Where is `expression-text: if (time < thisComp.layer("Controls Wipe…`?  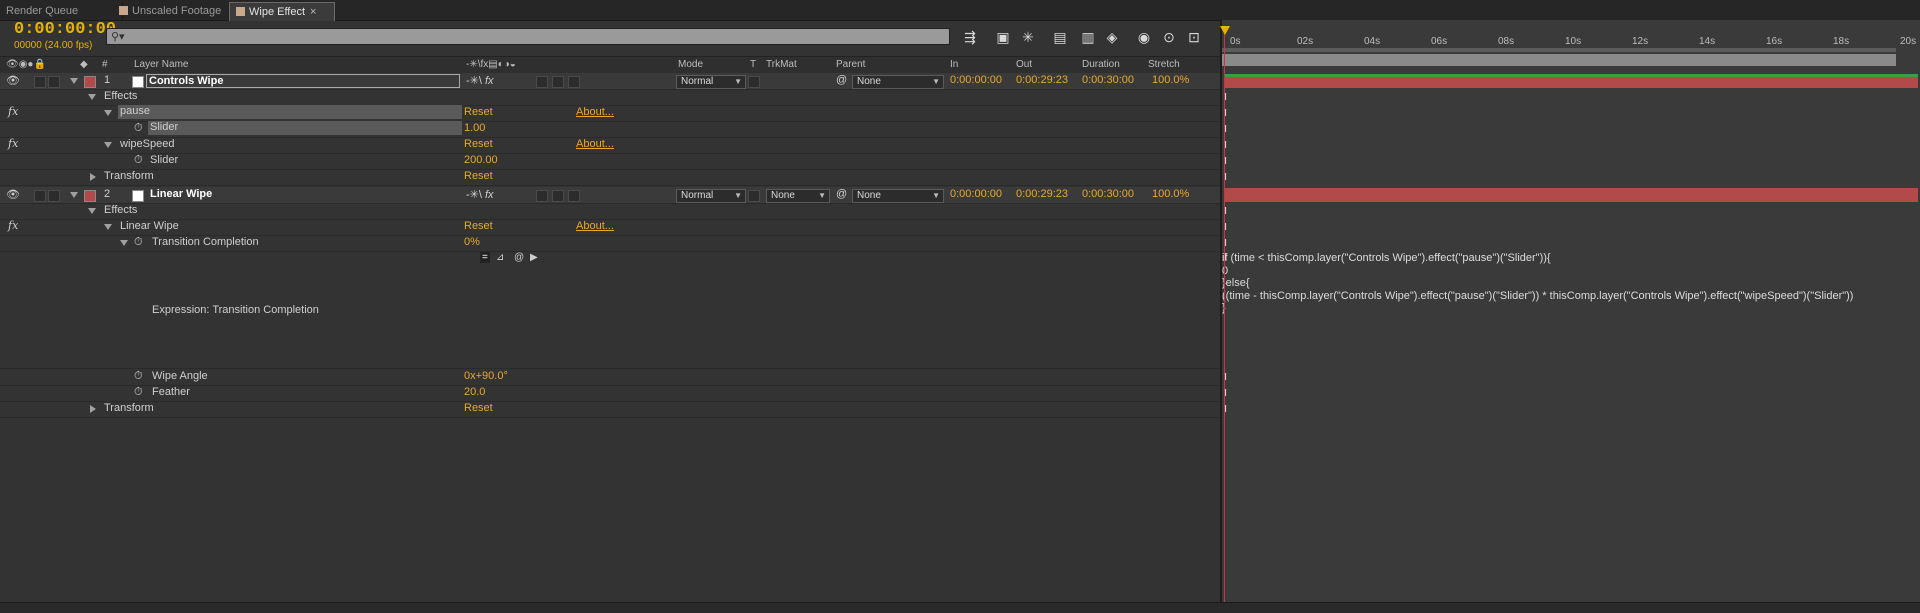
expression-text: if (time < thisComp.layer("Controls Wipe… is located at coordinates (1567, 283).